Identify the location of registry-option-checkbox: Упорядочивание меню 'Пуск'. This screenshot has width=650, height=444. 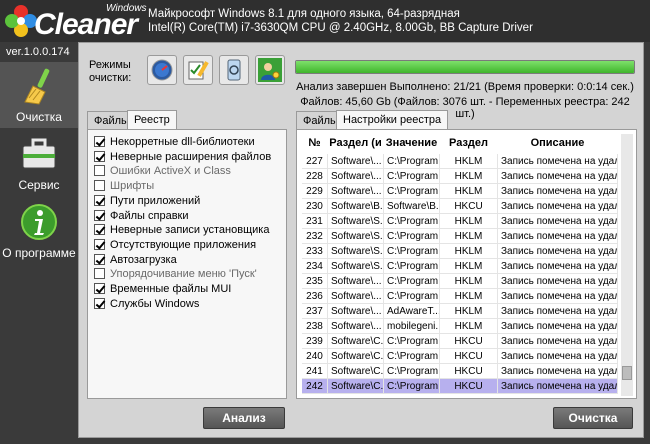
(175, 275).